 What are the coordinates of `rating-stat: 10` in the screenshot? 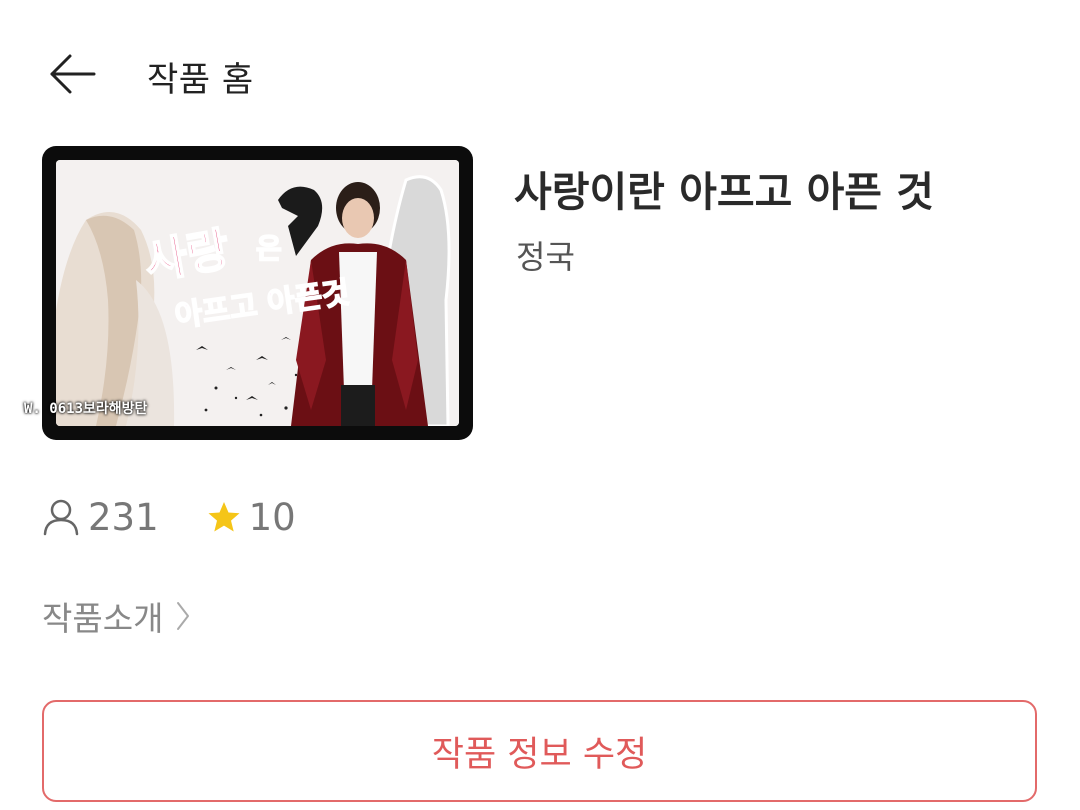 It's located at (251, 517).